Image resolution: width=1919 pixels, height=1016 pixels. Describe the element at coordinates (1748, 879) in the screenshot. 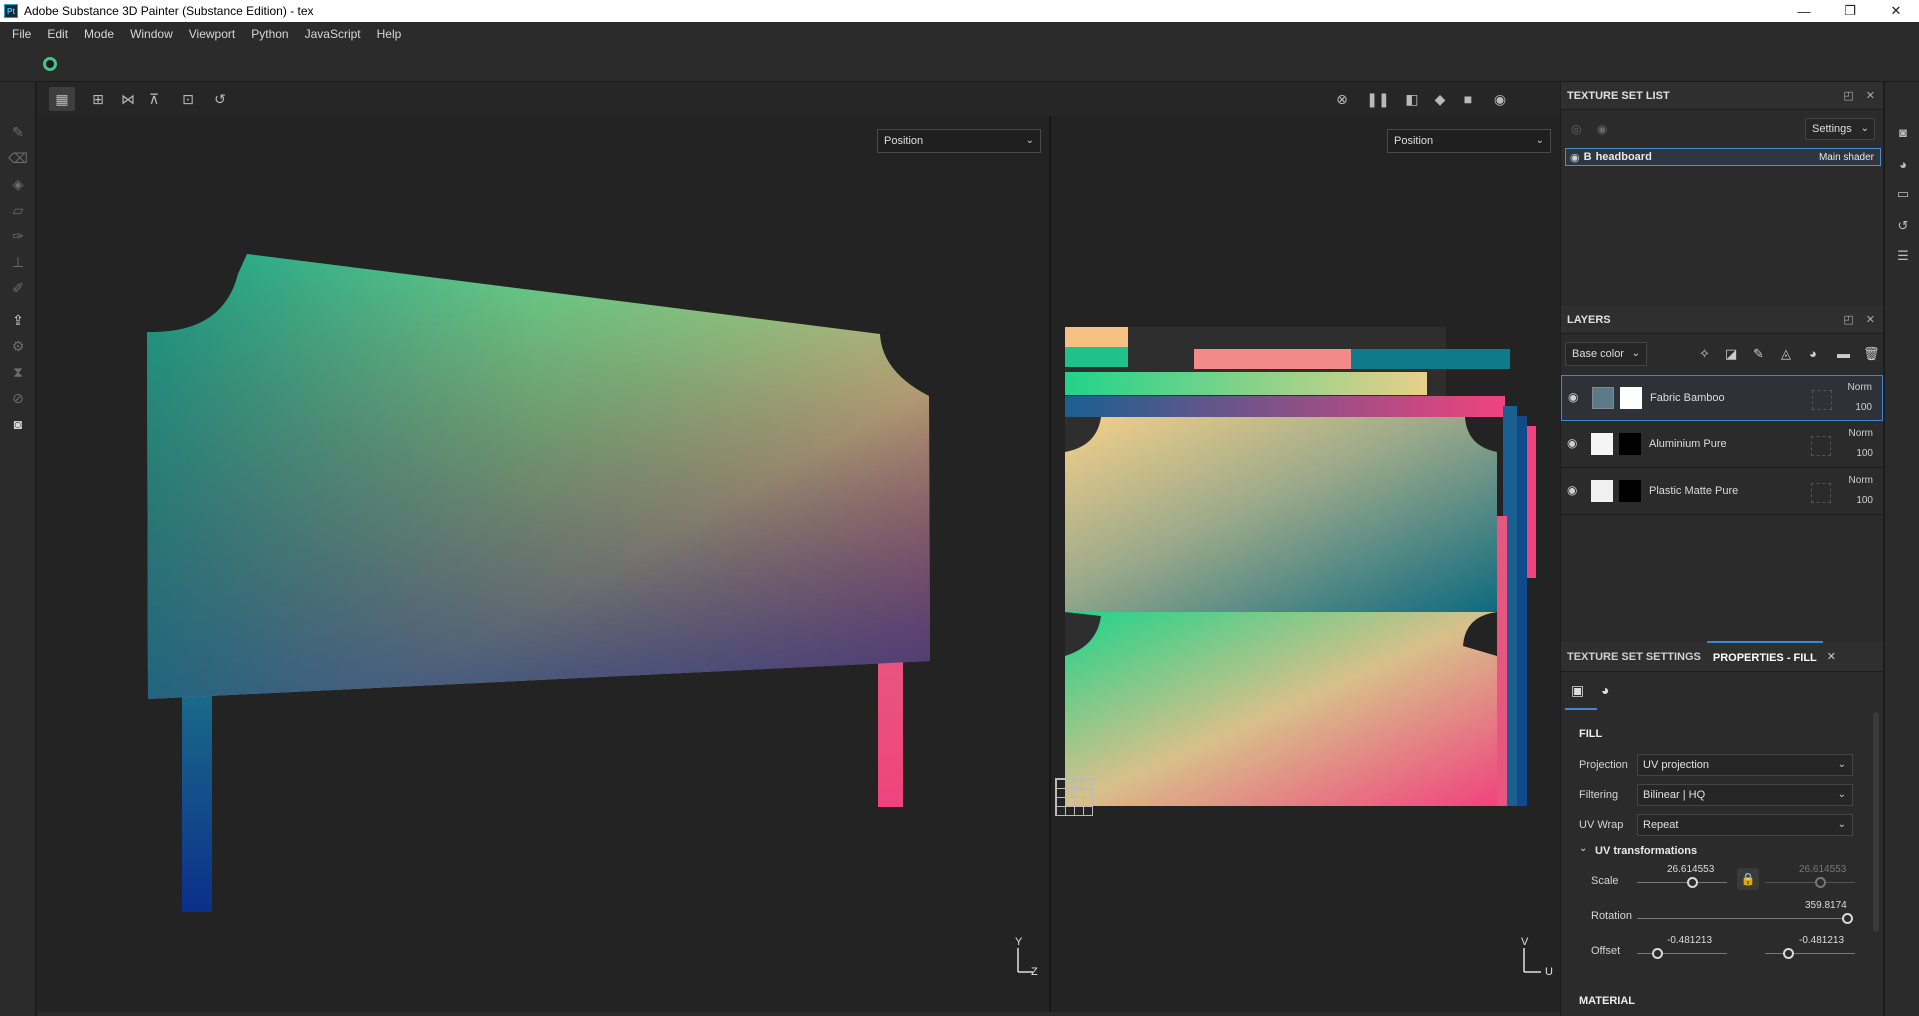

I see `lock-icon: 🔒` at that location.